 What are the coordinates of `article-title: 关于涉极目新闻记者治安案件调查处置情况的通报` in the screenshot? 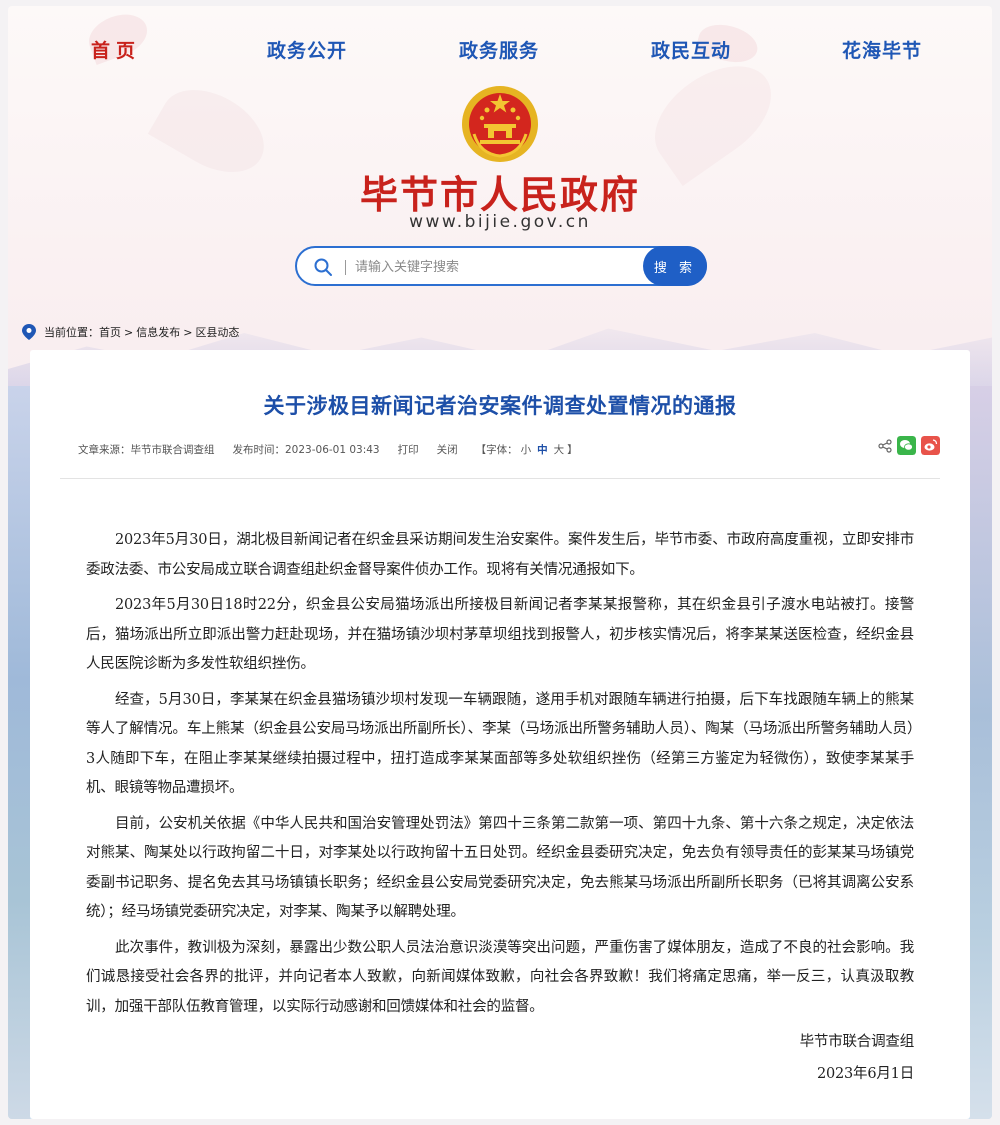 It's located at (500, 406).